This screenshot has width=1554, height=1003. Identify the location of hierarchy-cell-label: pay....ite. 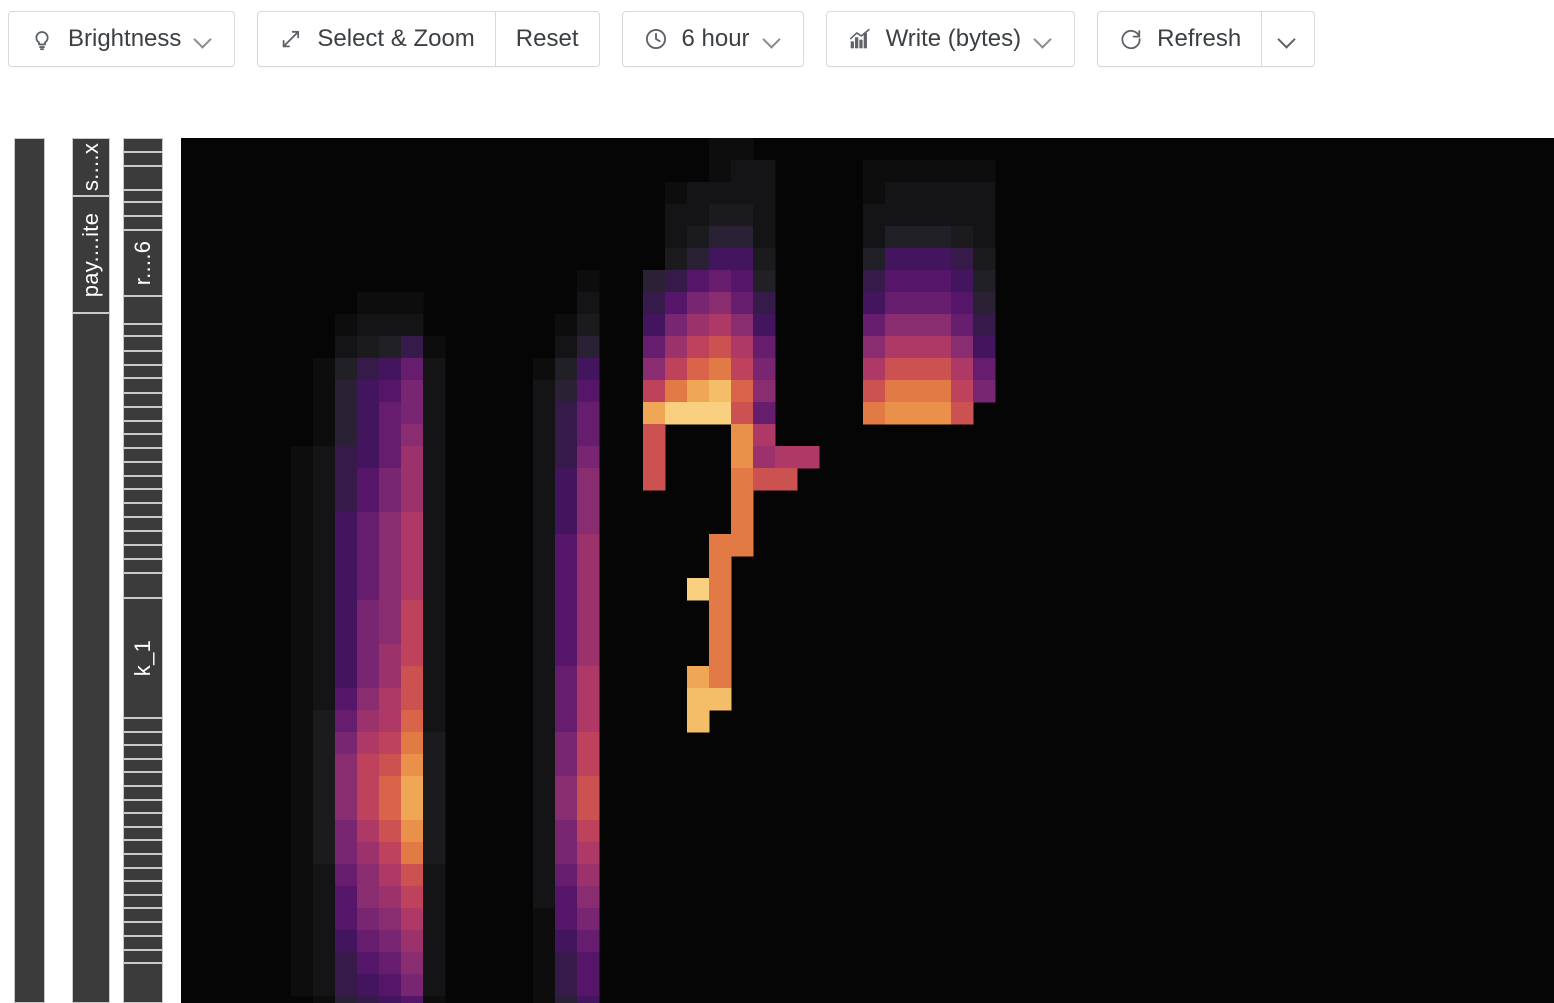
(90, 254).